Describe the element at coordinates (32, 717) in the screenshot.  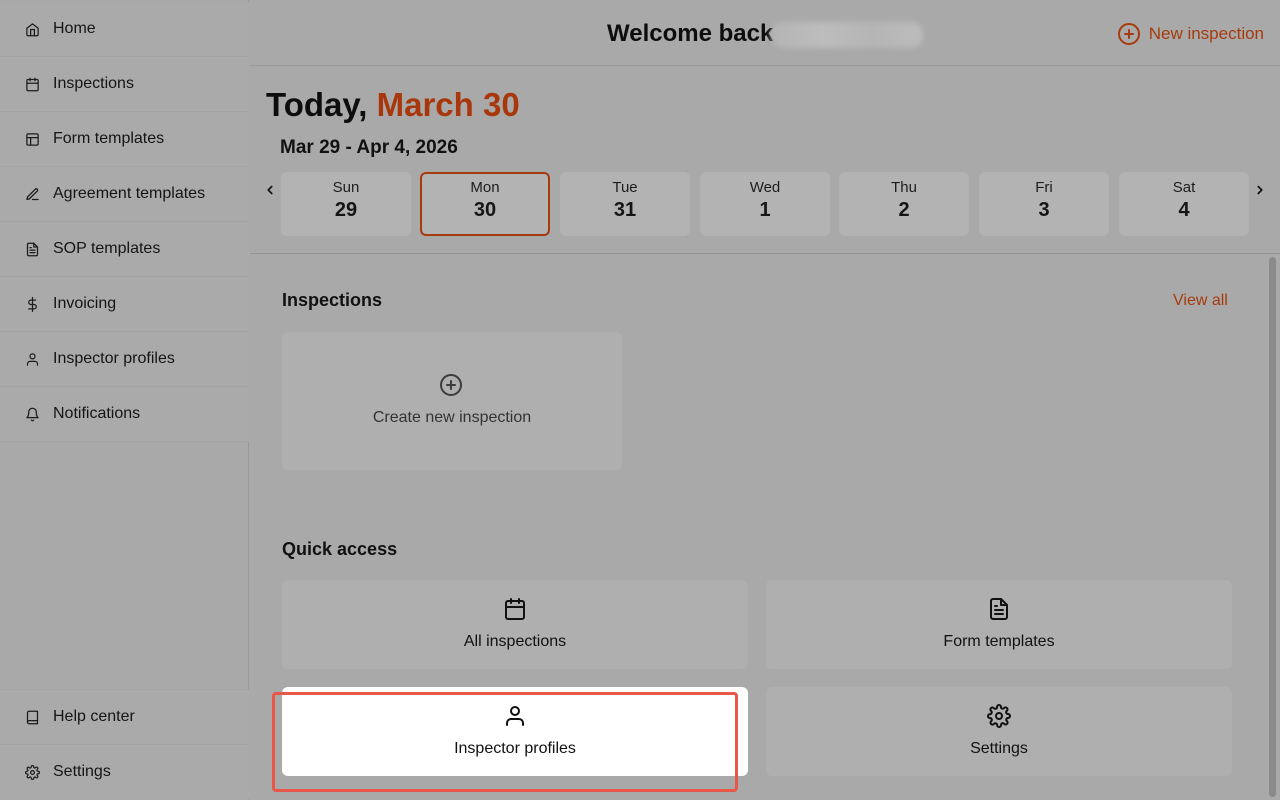
I see `book-icon` at that location.